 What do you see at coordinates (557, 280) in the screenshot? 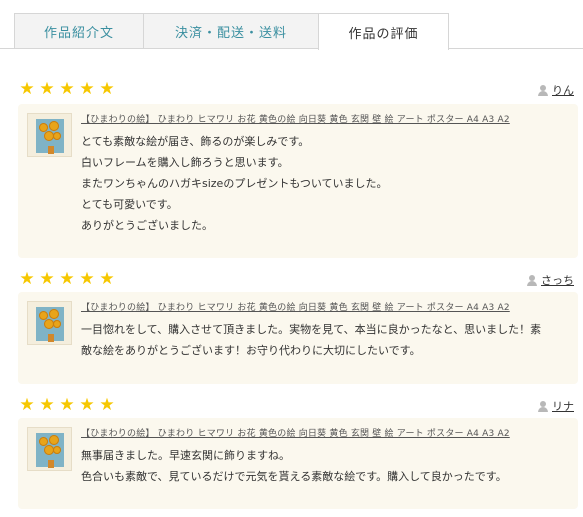
I see `reviewer-name: さっち` at bounding box center [557, 280].